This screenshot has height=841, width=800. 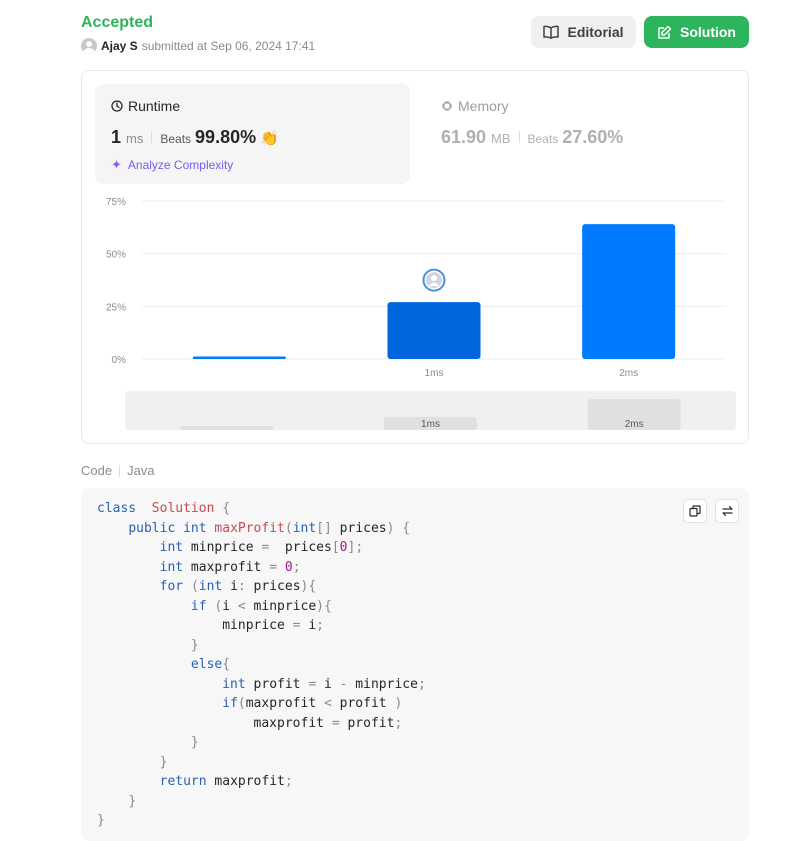 I want to click on x-tick-label: 1ms, so click(x=434, y=373).